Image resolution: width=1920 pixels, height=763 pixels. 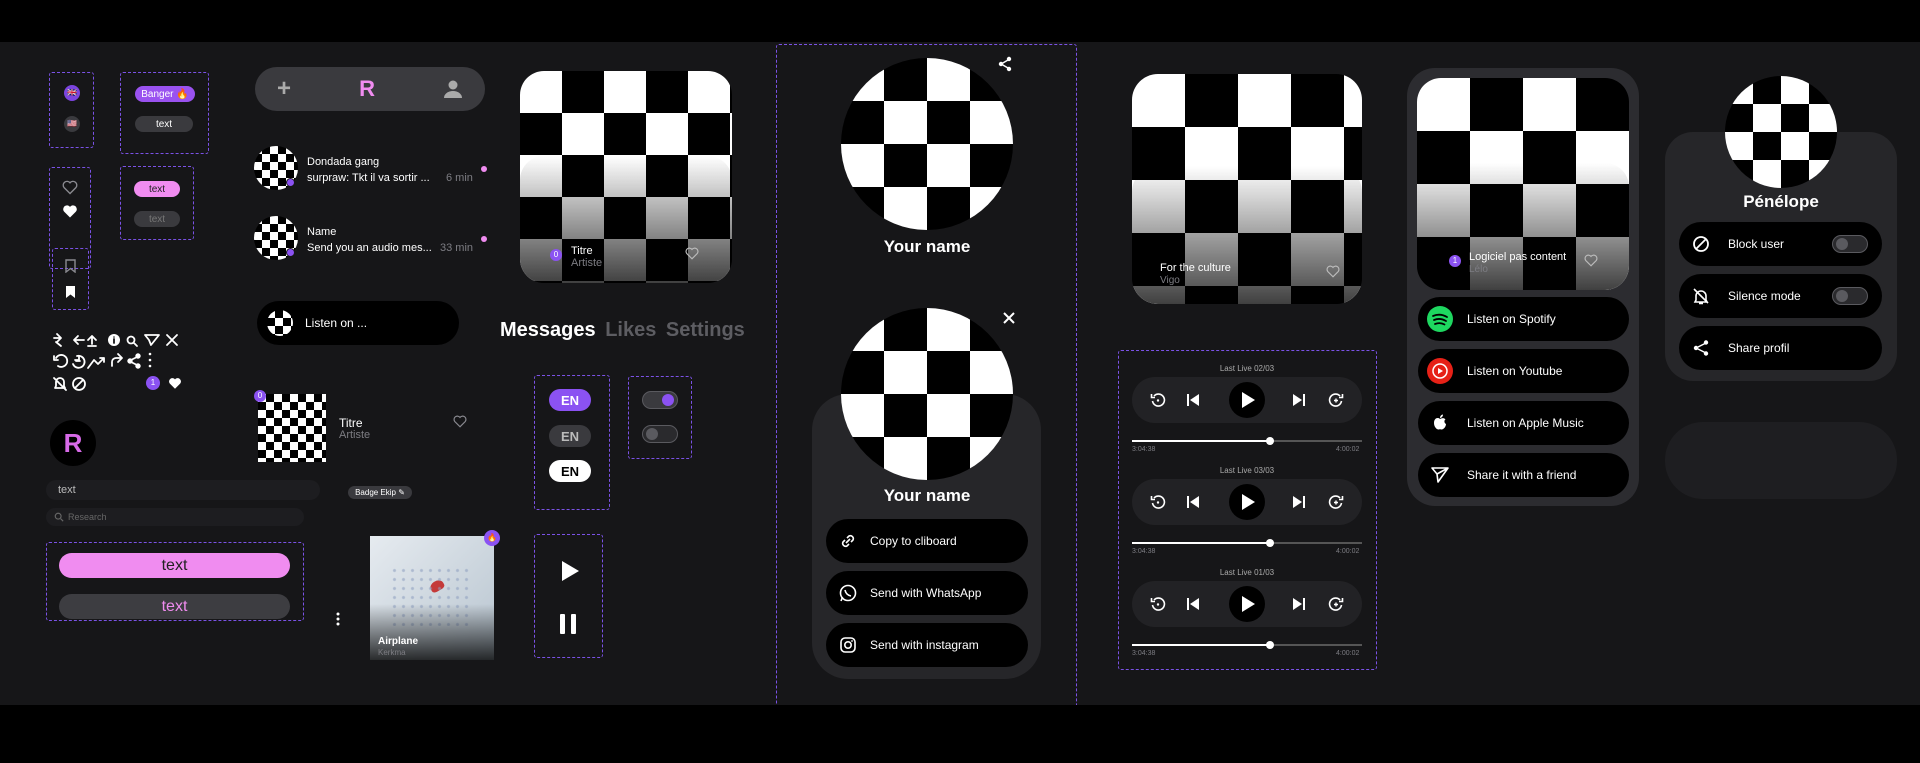 What do you see at coordinates (175, 517) in the screenshot?
I see `search-input: Research` at bounding box center [175, 517].